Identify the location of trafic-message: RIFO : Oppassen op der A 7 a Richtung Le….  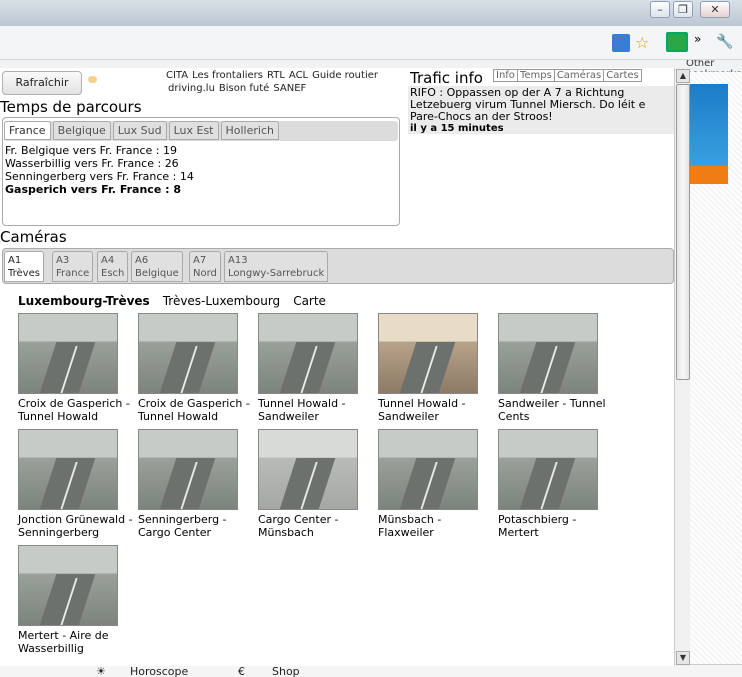
(528, 104).